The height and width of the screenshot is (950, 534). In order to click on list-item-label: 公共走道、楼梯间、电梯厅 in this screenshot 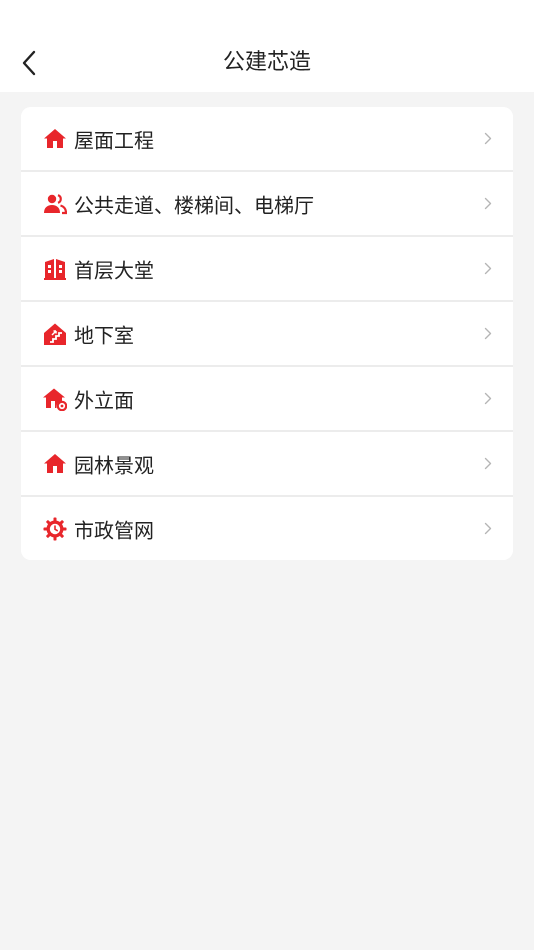, I will do `click(194, 205)`.